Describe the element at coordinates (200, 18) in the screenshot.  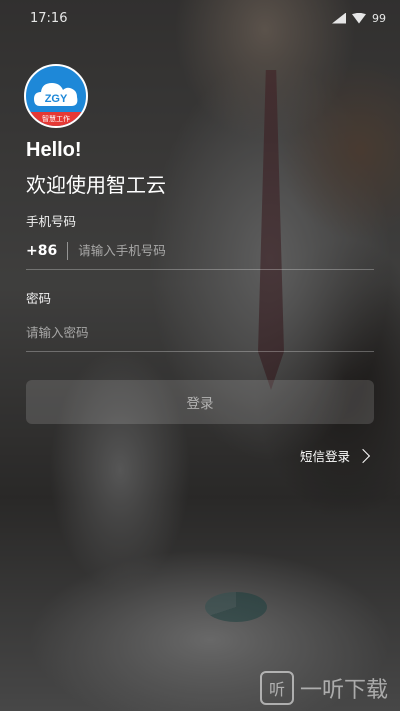
I see `status-bar: 17:16 99` at that location.